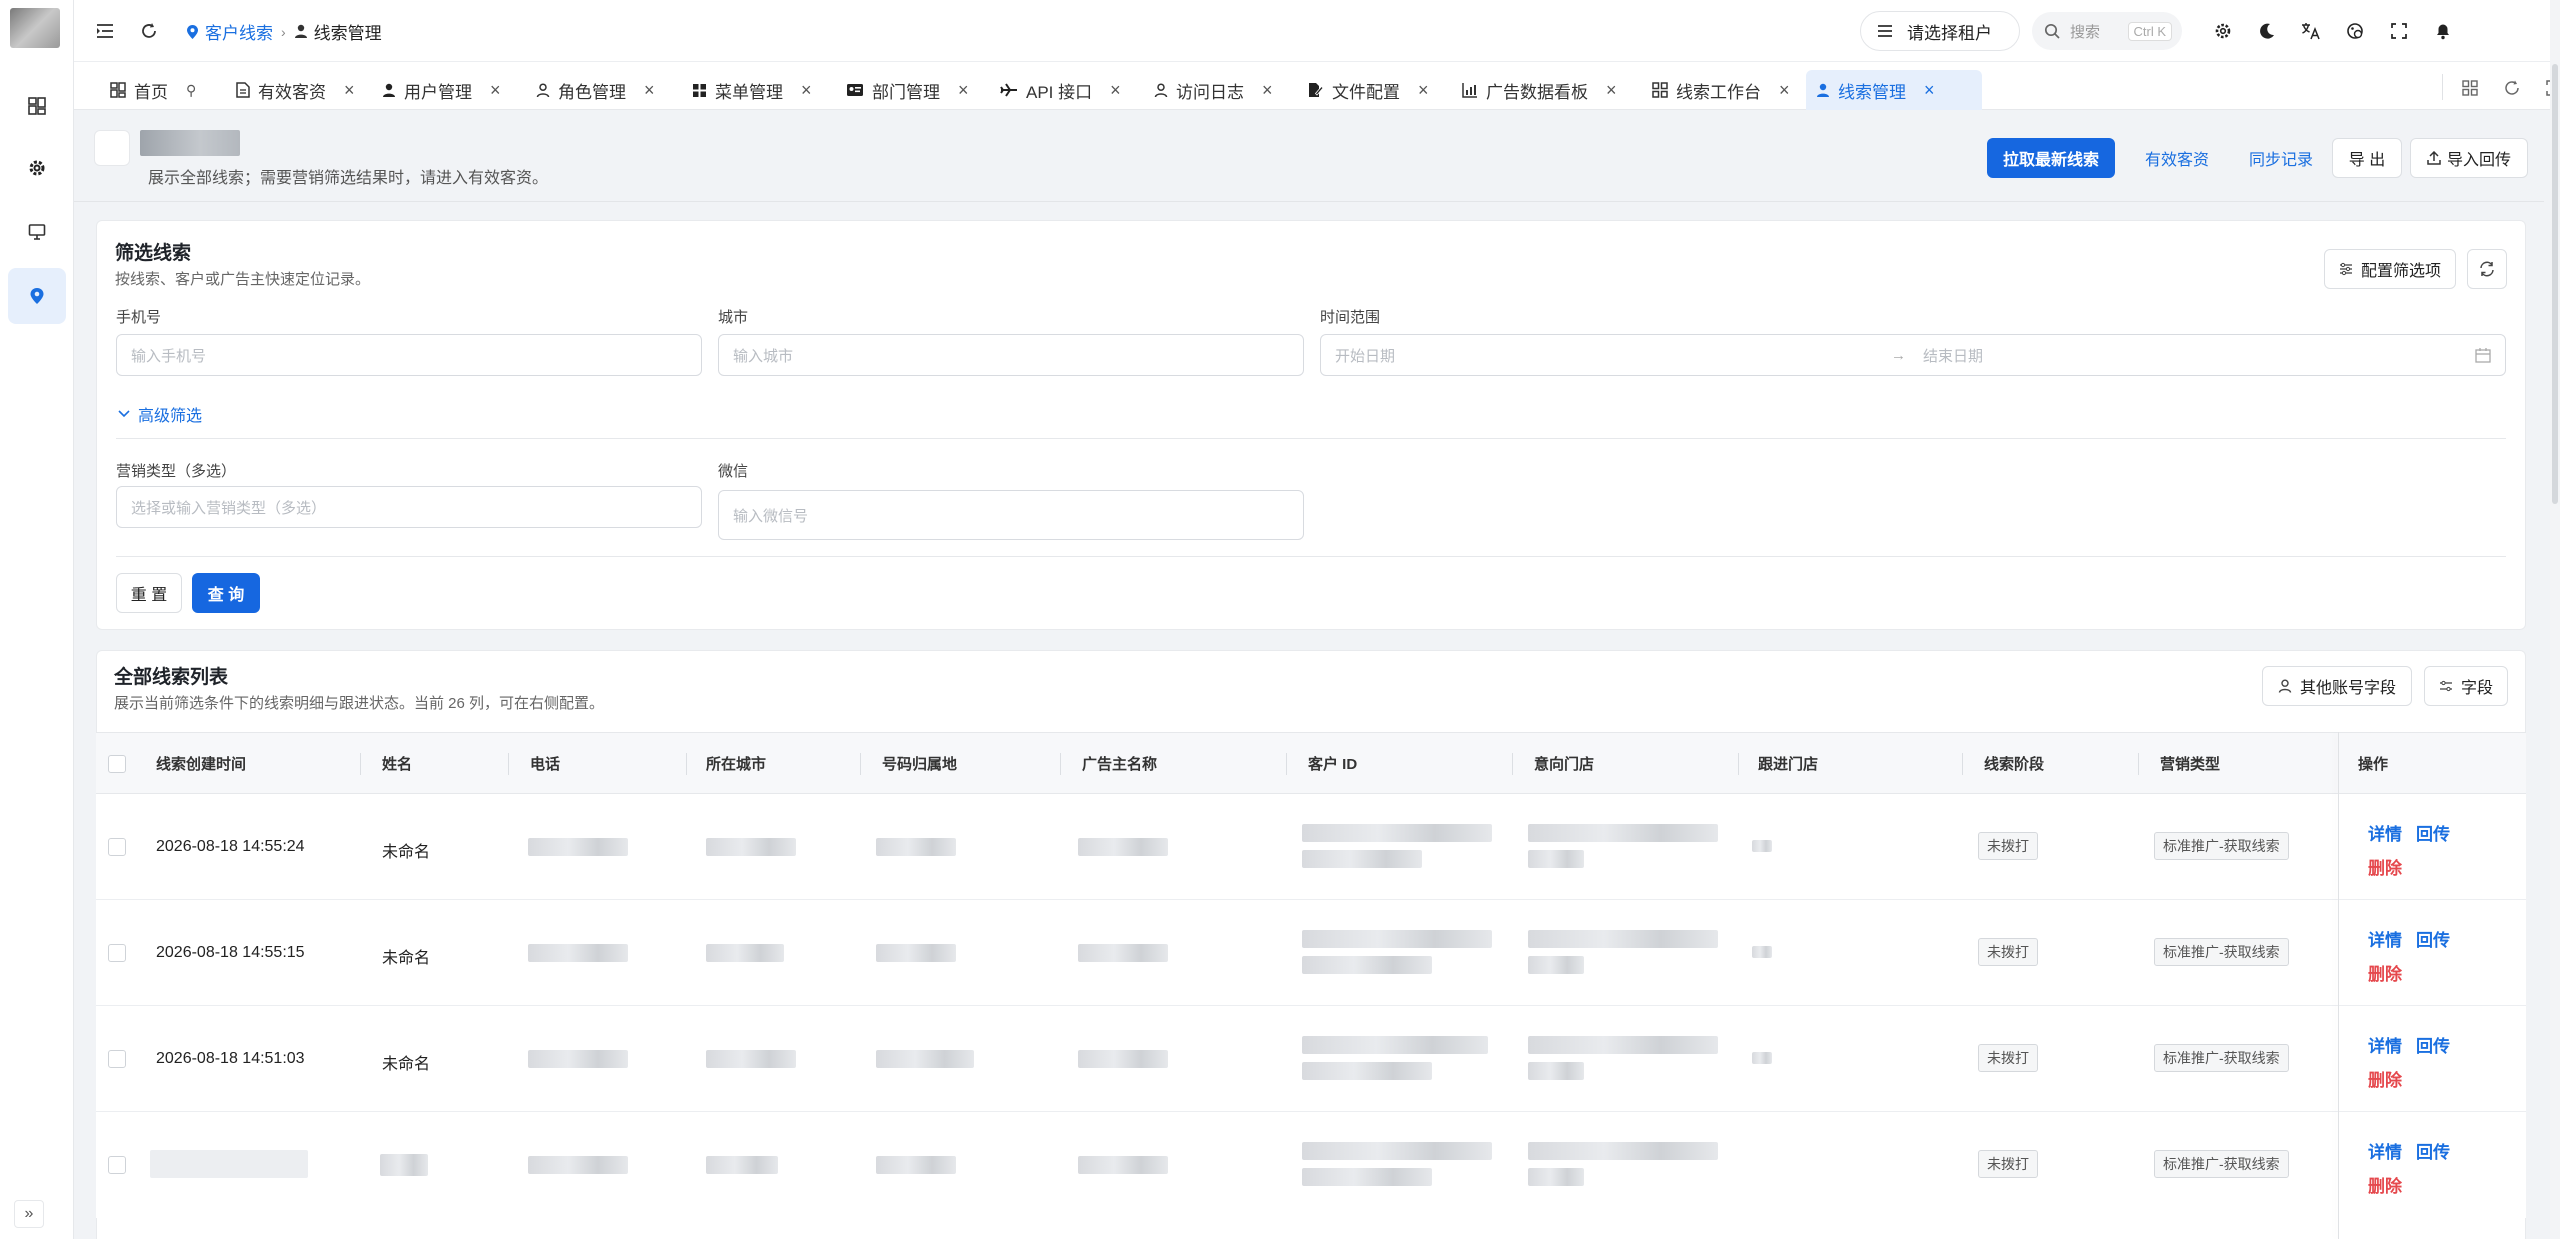 This screenshot has width=2560, height=1239. Describe the element at coordinates (105, 31) in the screenshot. I see `menu-toggle-icon` at that location.